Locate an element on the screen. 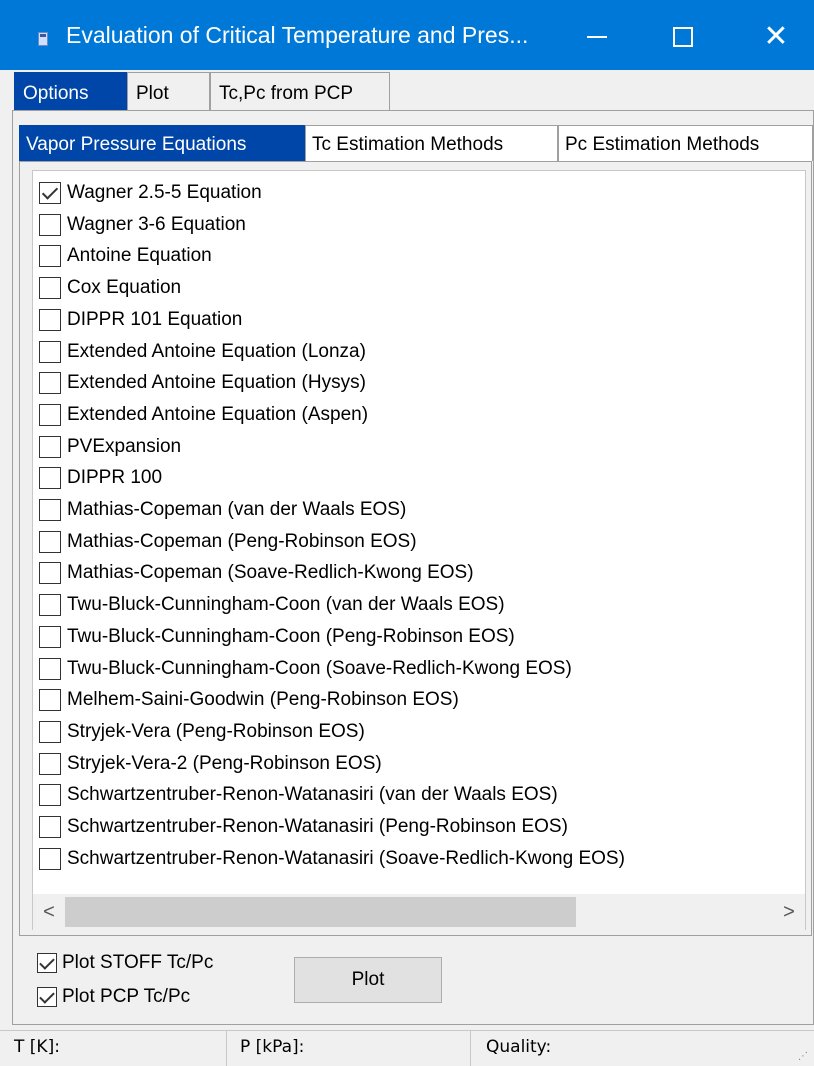 The height and width of the screenshot is (1066, 814). list-item: Mathias-Copeman (van der Waals EOS) is located at coordinates (222, 510).